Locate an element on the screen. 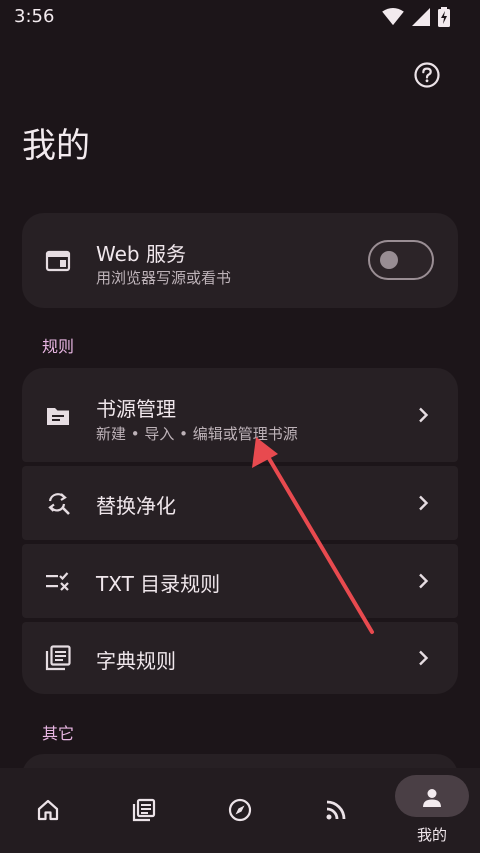  nav-bookshelf is located at coordinates (144, 810).